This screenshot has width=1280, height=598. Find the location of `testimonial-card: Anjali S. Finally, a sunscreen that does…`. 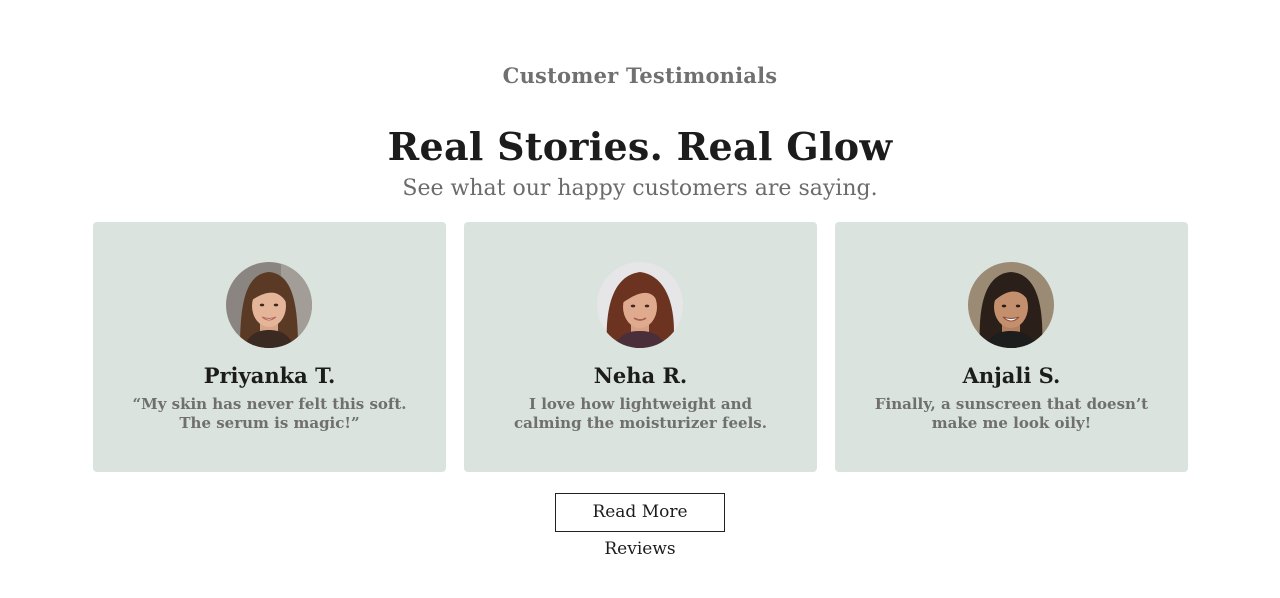

testimonial-card: Anjali S. Finally, a sunscreen that does… is located at coordinates (1011, 347).